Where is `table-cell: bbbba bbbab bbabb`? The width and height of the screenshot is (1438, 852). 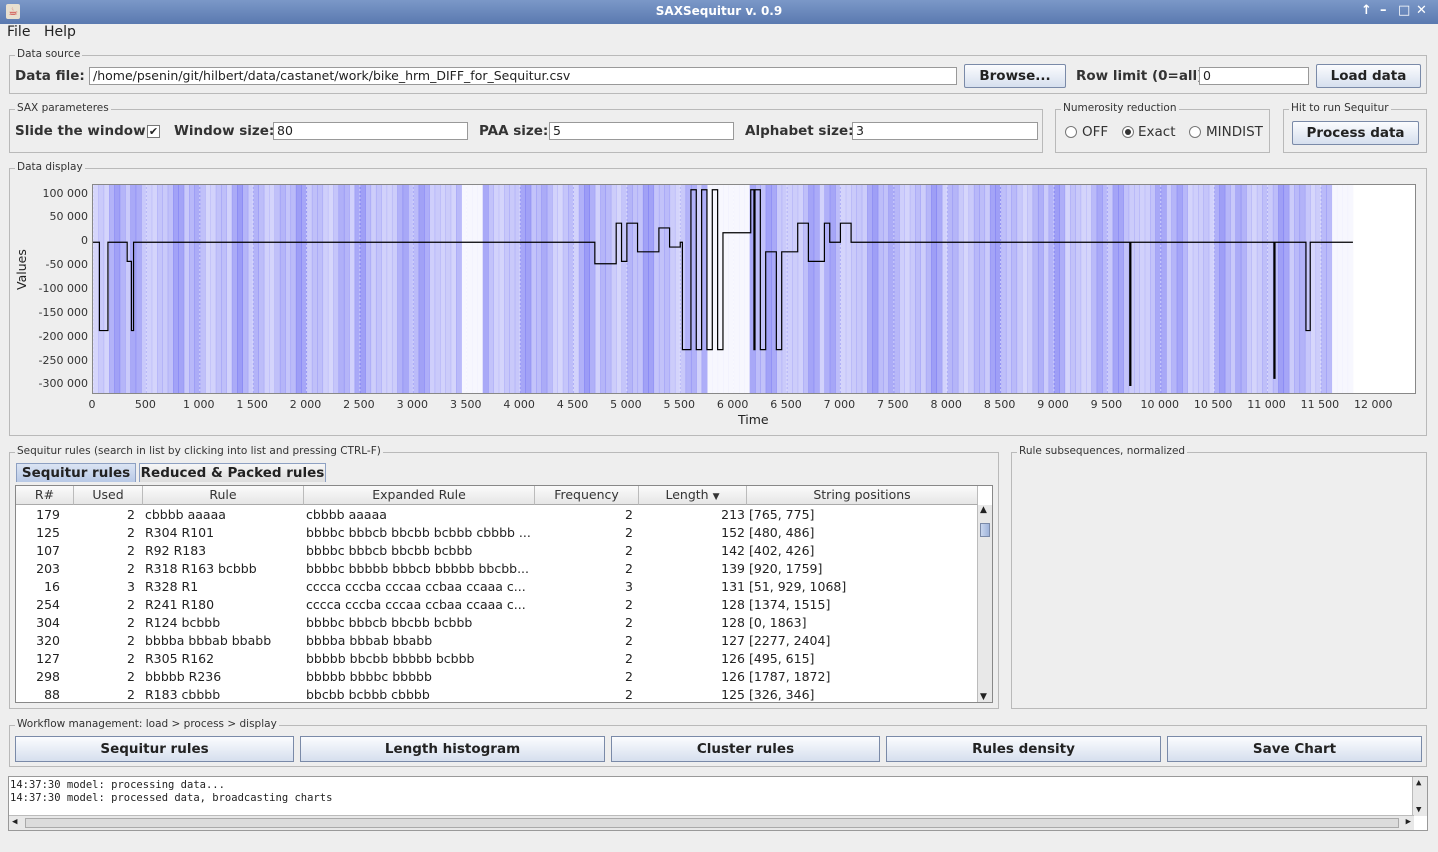 table-cell: bbbba bbbab bbabb is located at coordinates (208, 640).